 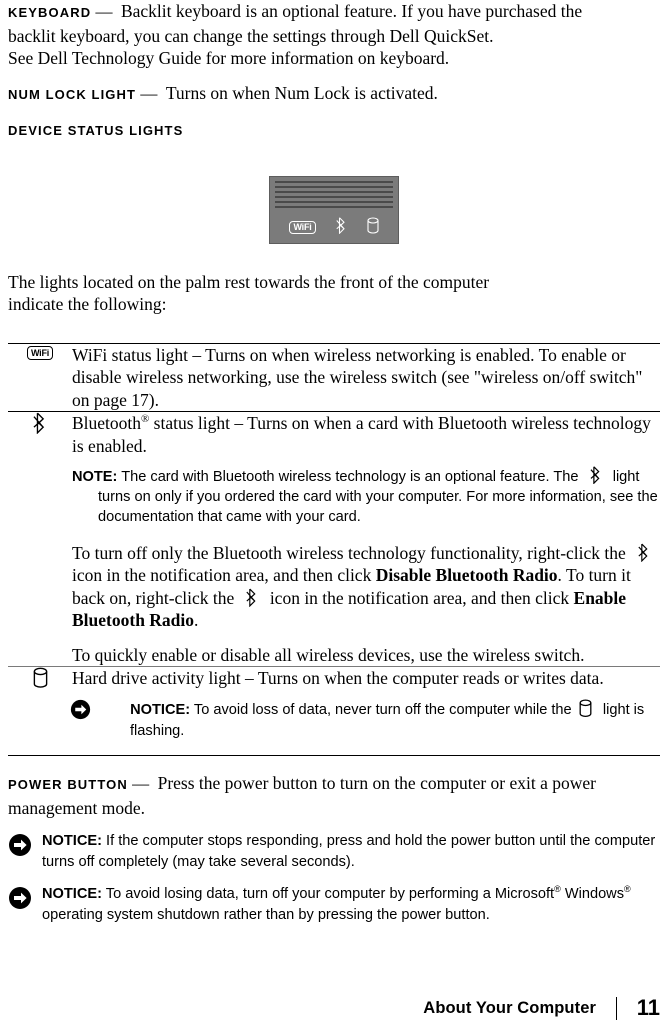 I want to click on page-number: 11, so click(x=648, y=1007).